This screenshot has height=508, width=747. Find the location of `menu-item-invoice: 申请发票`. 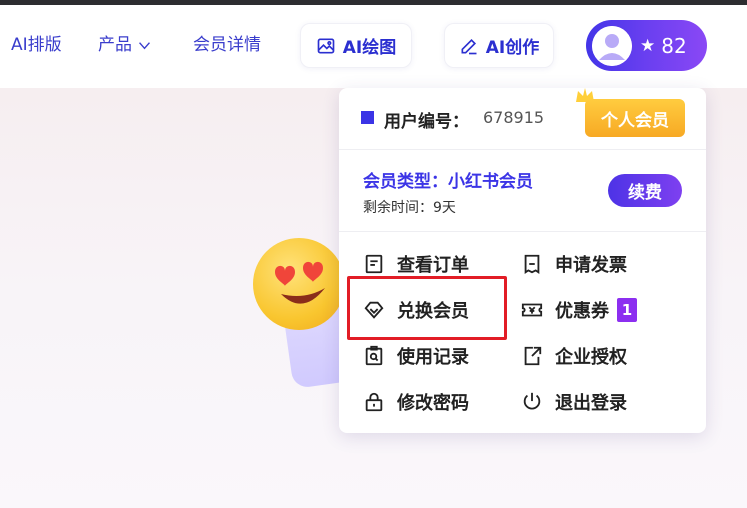

menu-item-invoice: 申请发票 is located at coordinates (574, 264).